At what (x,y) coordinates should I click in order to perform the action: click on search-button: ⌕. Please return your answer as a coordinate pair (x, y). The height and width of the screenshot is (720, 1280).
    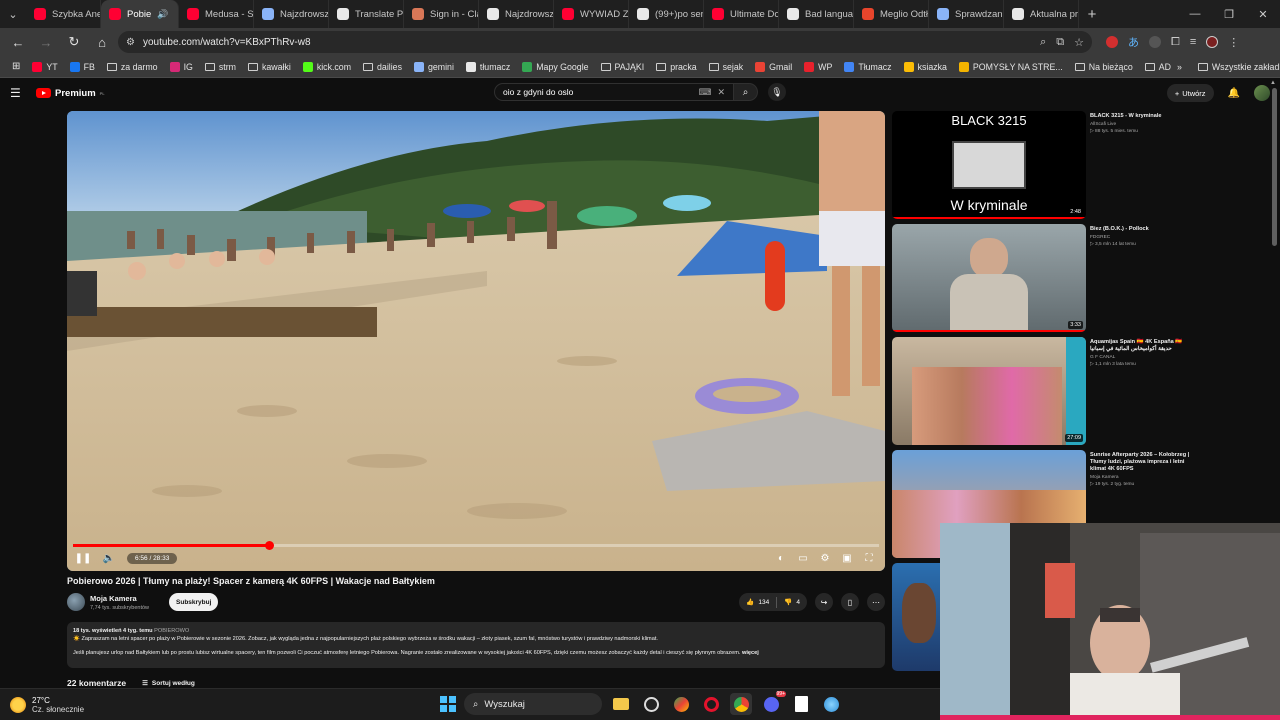
    Looking at the image, I should click on (746, 92).